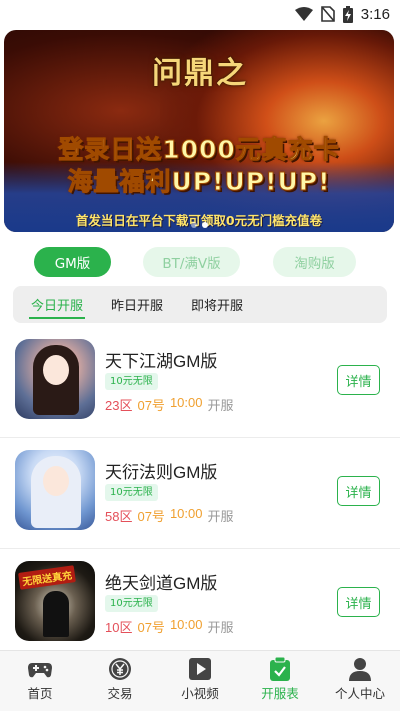  Describe the element at coordinates (120, 693) in the screenshot. I see `nav-trade-label: 交易` at that location.